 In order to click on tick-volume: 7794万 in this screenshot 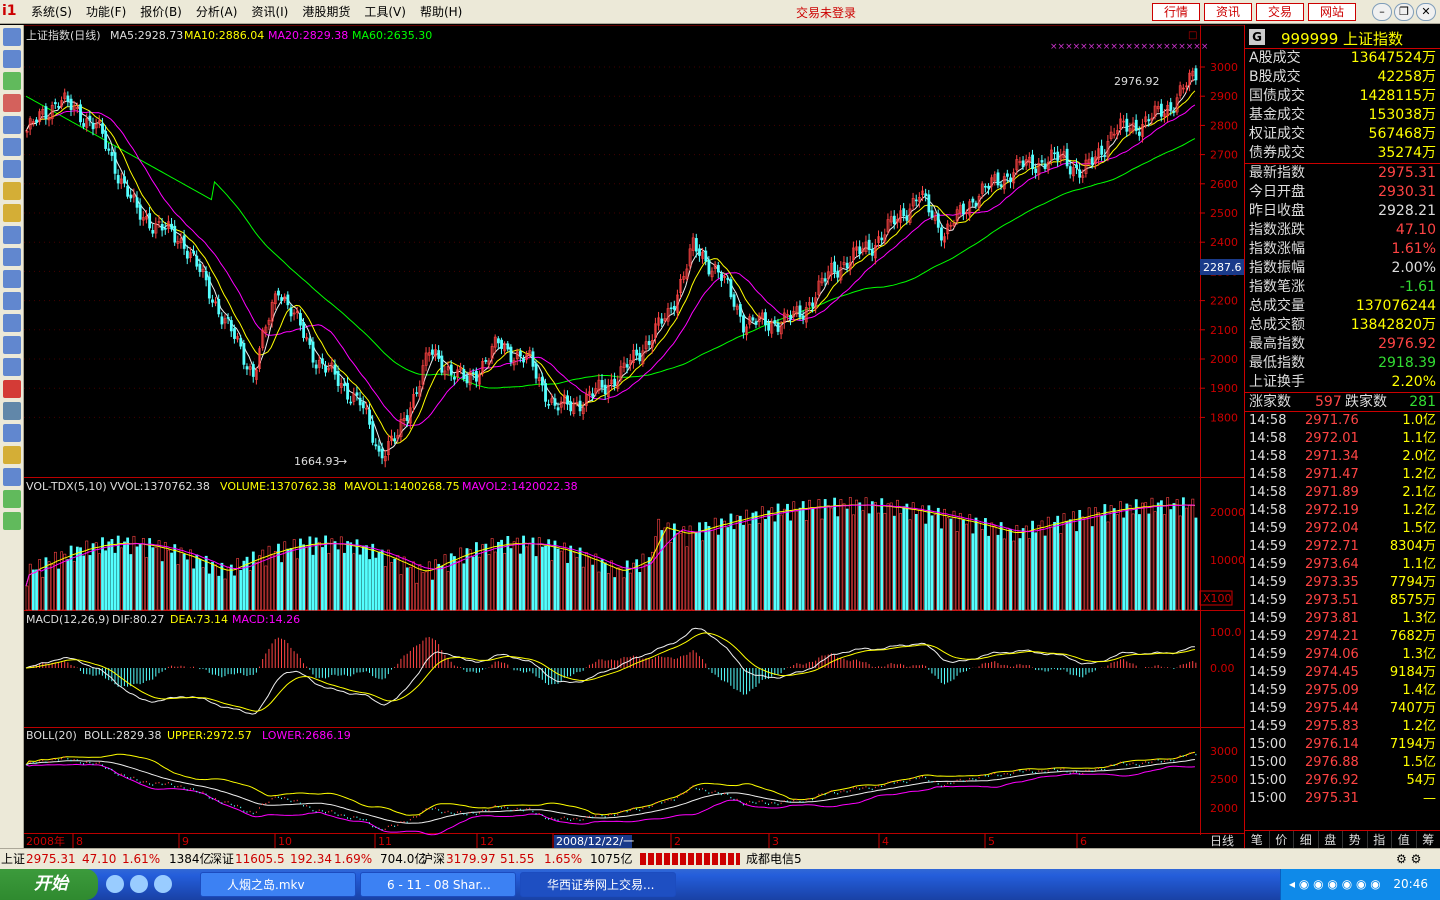, I will do `click(1412, 582)`.